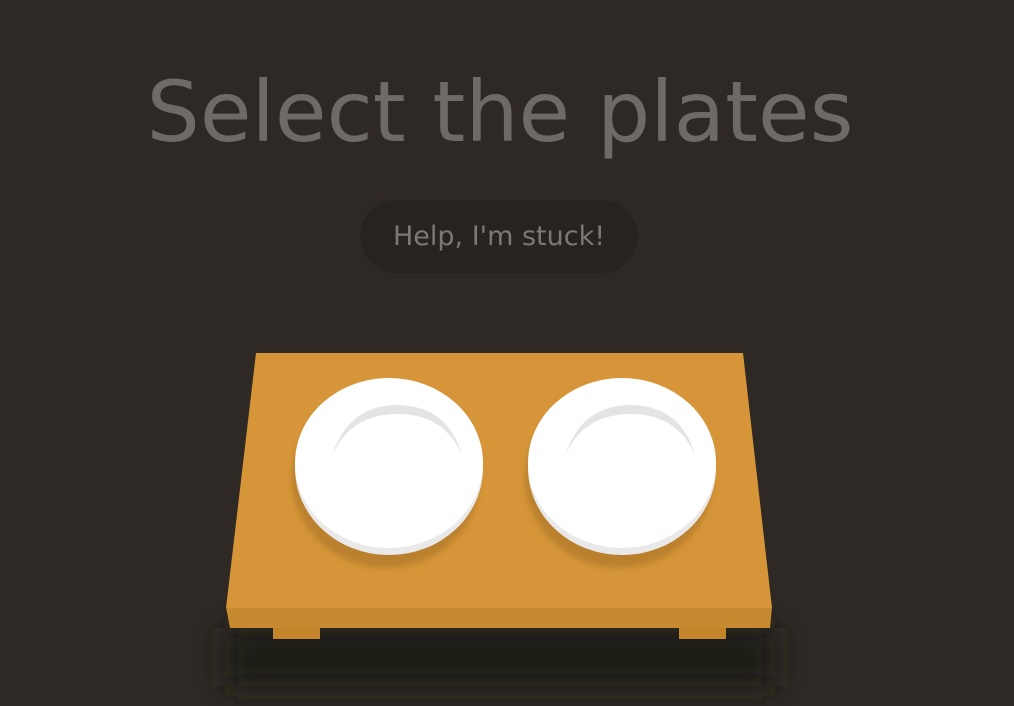  Describe the element at coordinates (389, 463) in the screenshot. I see `left-plate-face` at that location.